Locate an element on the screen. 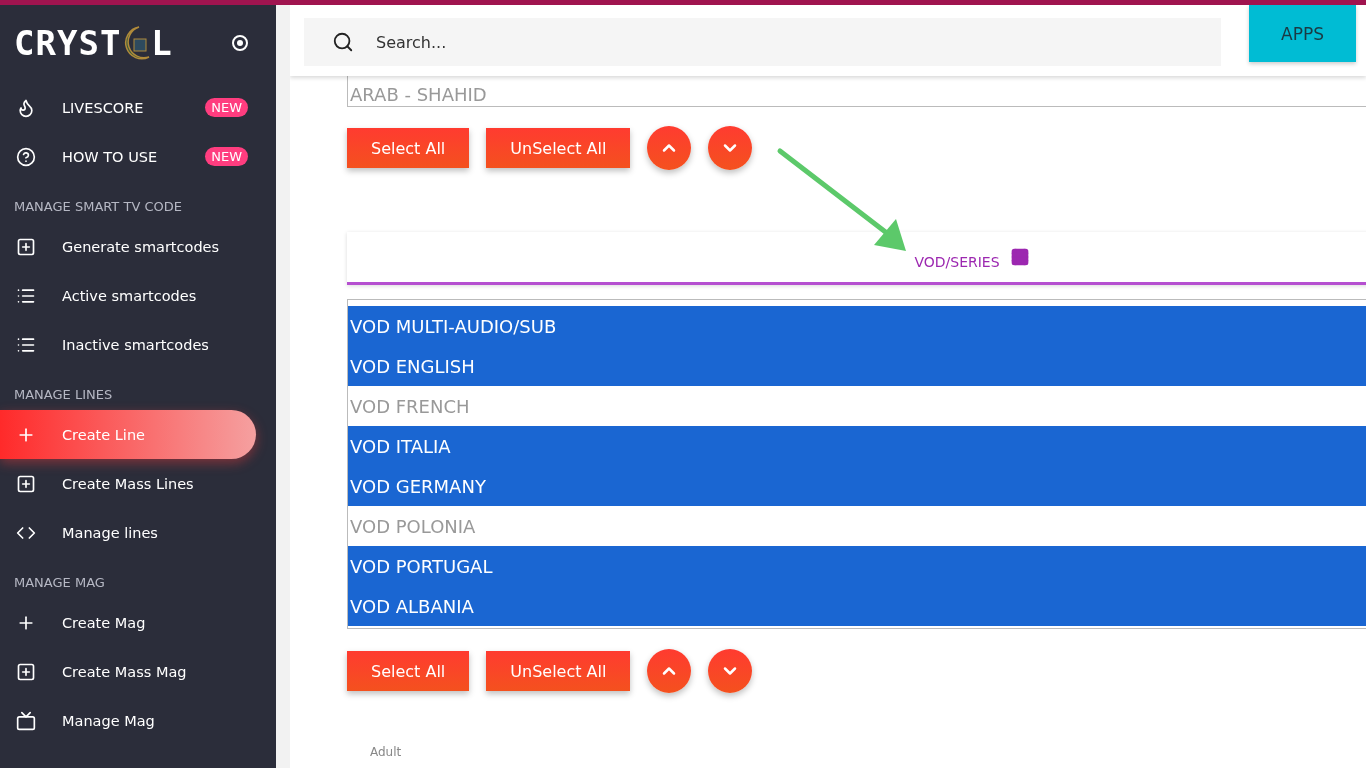 This screenshot has width=1366, height=768. nav-item: Generate smartcodes is located at coordinates (138, 246).